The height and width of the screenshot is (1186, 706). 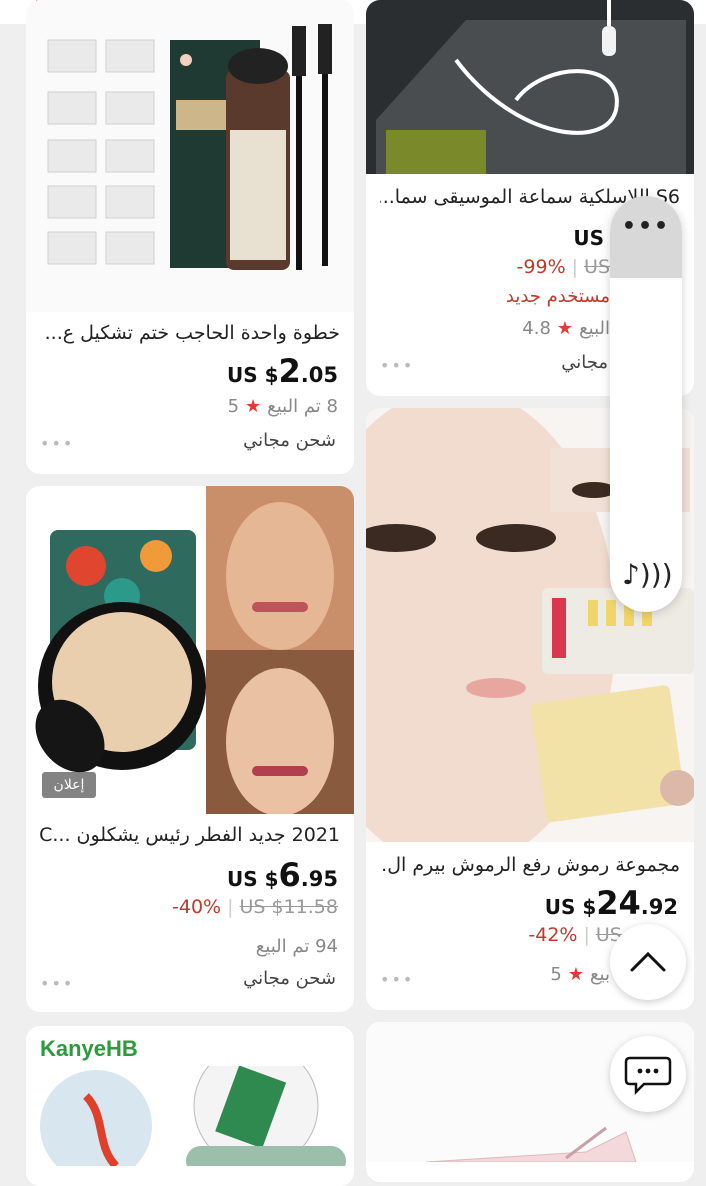 I want to click on discount-row: -99% | US, so click(x=563, y=267).